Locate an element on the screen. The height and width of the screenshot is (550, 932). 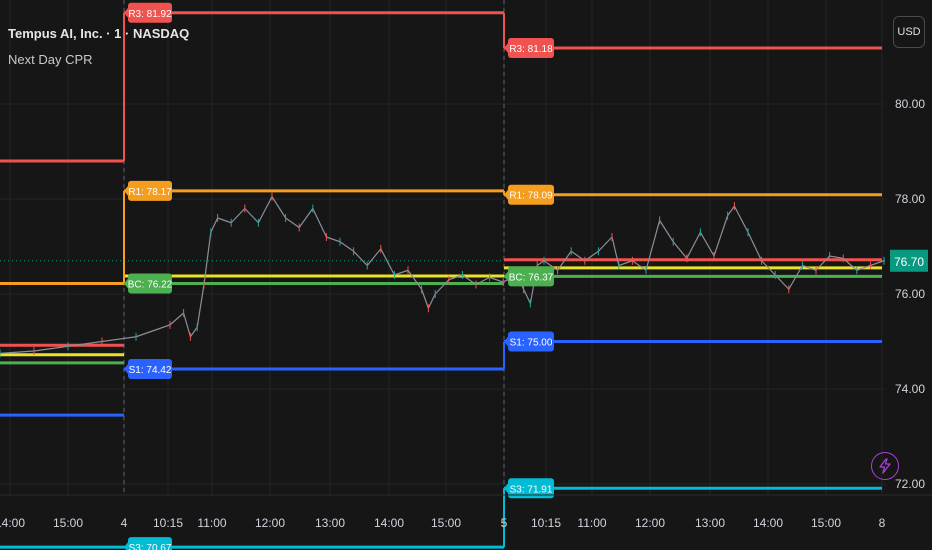
level-tag-s1-5: S1: 75.00 is located at coordinates (529, 341).